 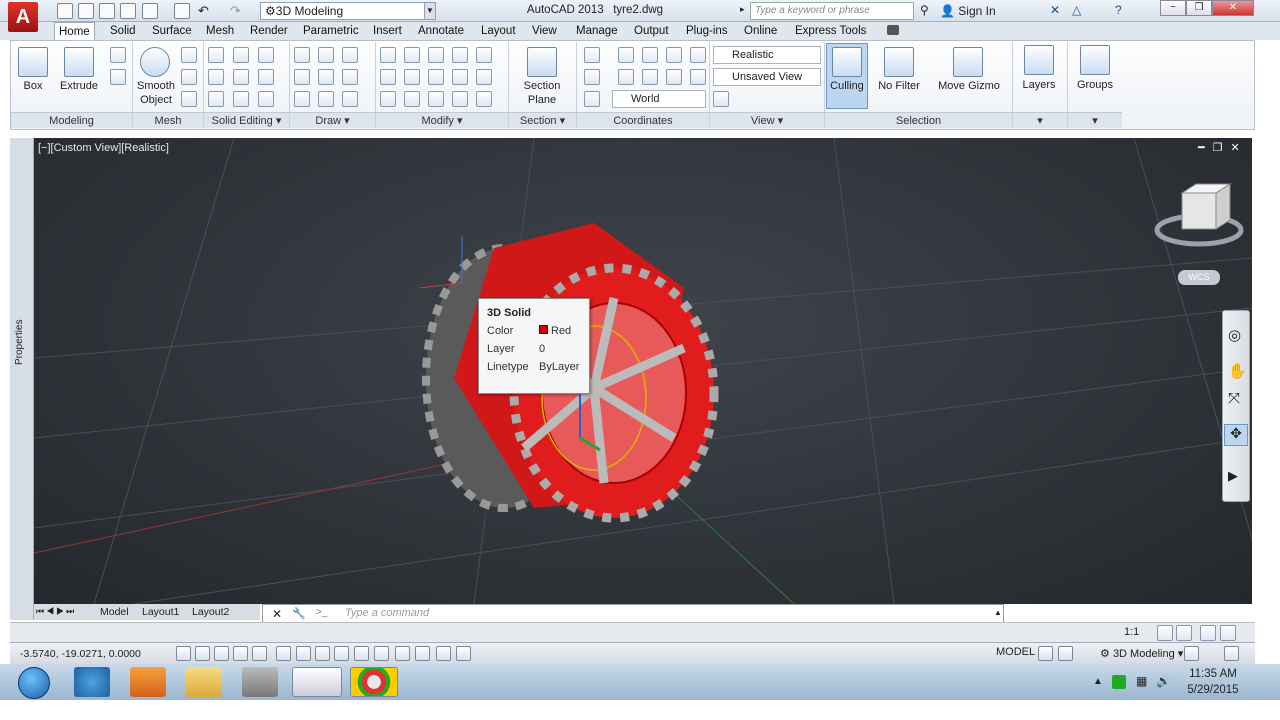 What do you see at coordinates (260, 682) in the screenshot?
I see `network-app-icon` at bounding box center [260, 682].